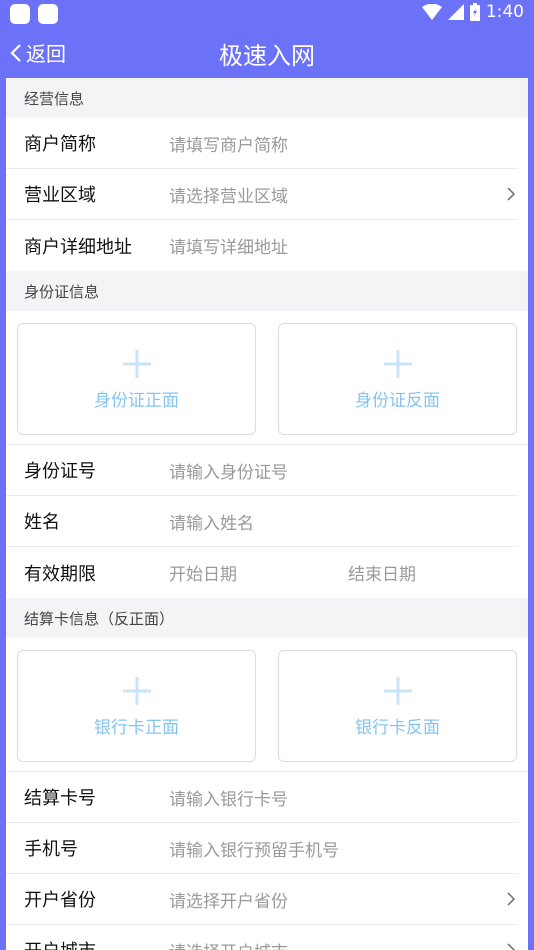 Image resolution: width=534 pixels, height=950 pixels. Describe the element at coordinates (267, 378) in the screenshot. I see `id-upload-area: 身份证正面 身份证反面` at that location.